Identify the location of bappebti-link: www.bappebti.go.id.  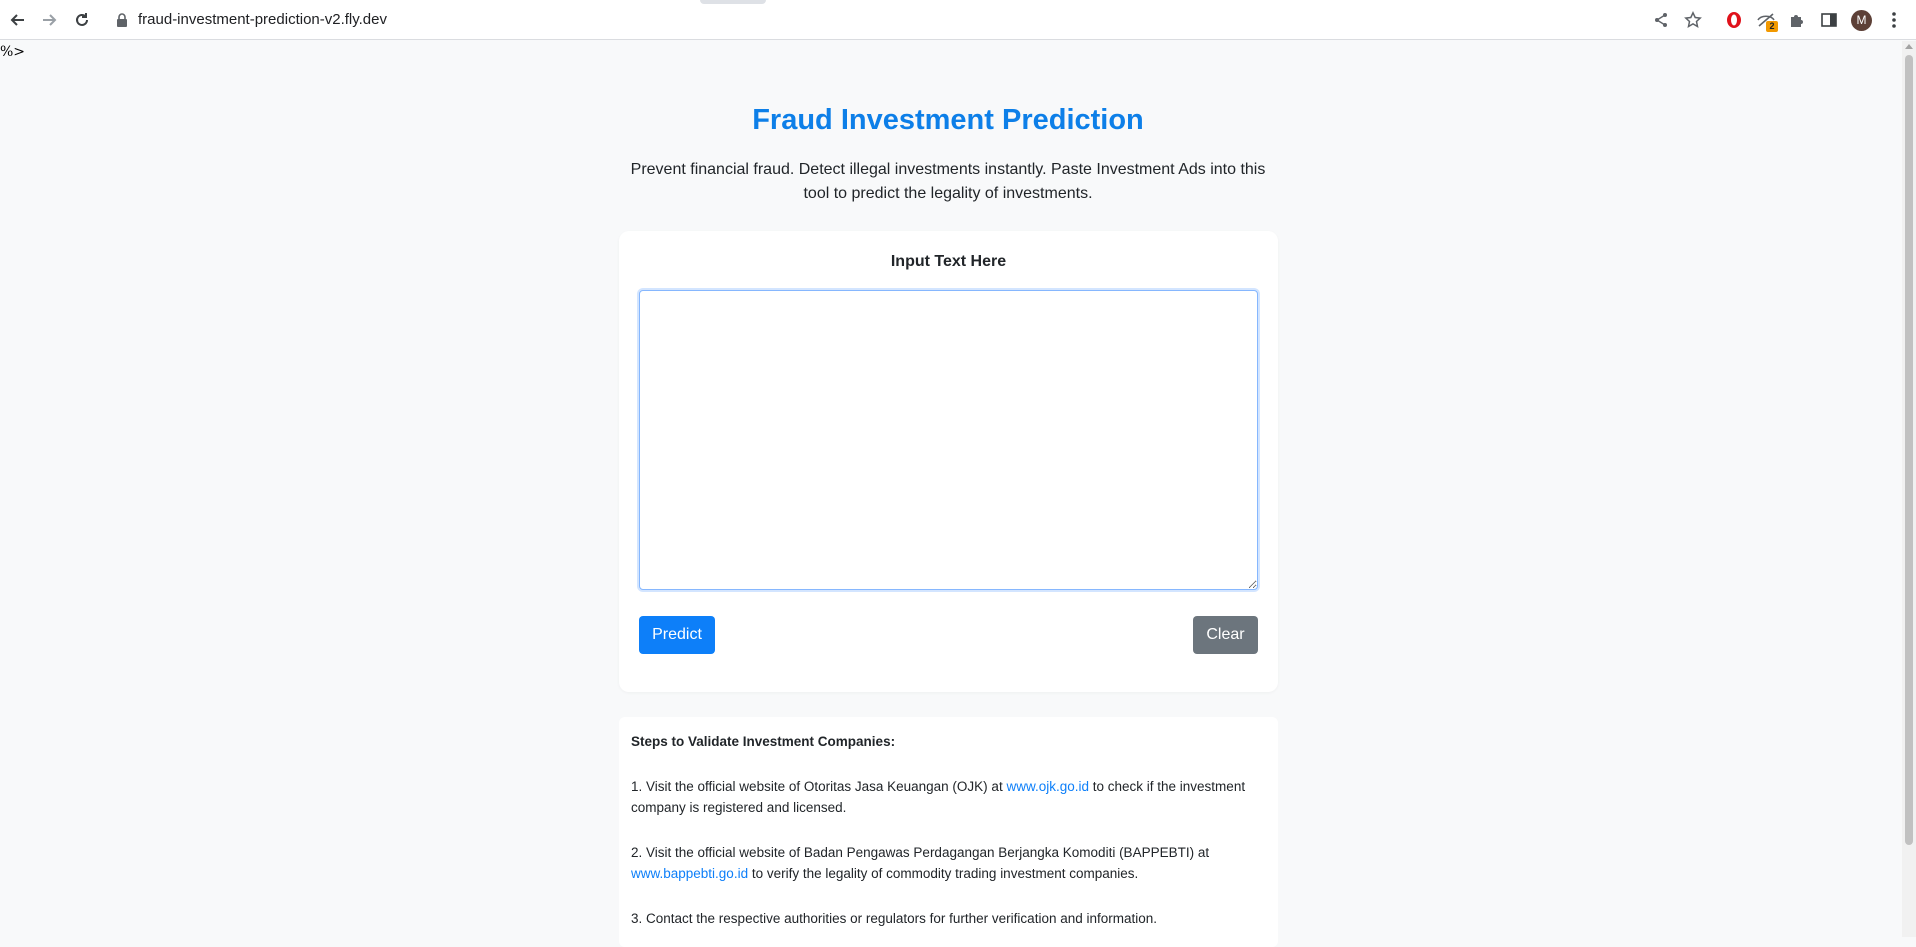
(689, 873).